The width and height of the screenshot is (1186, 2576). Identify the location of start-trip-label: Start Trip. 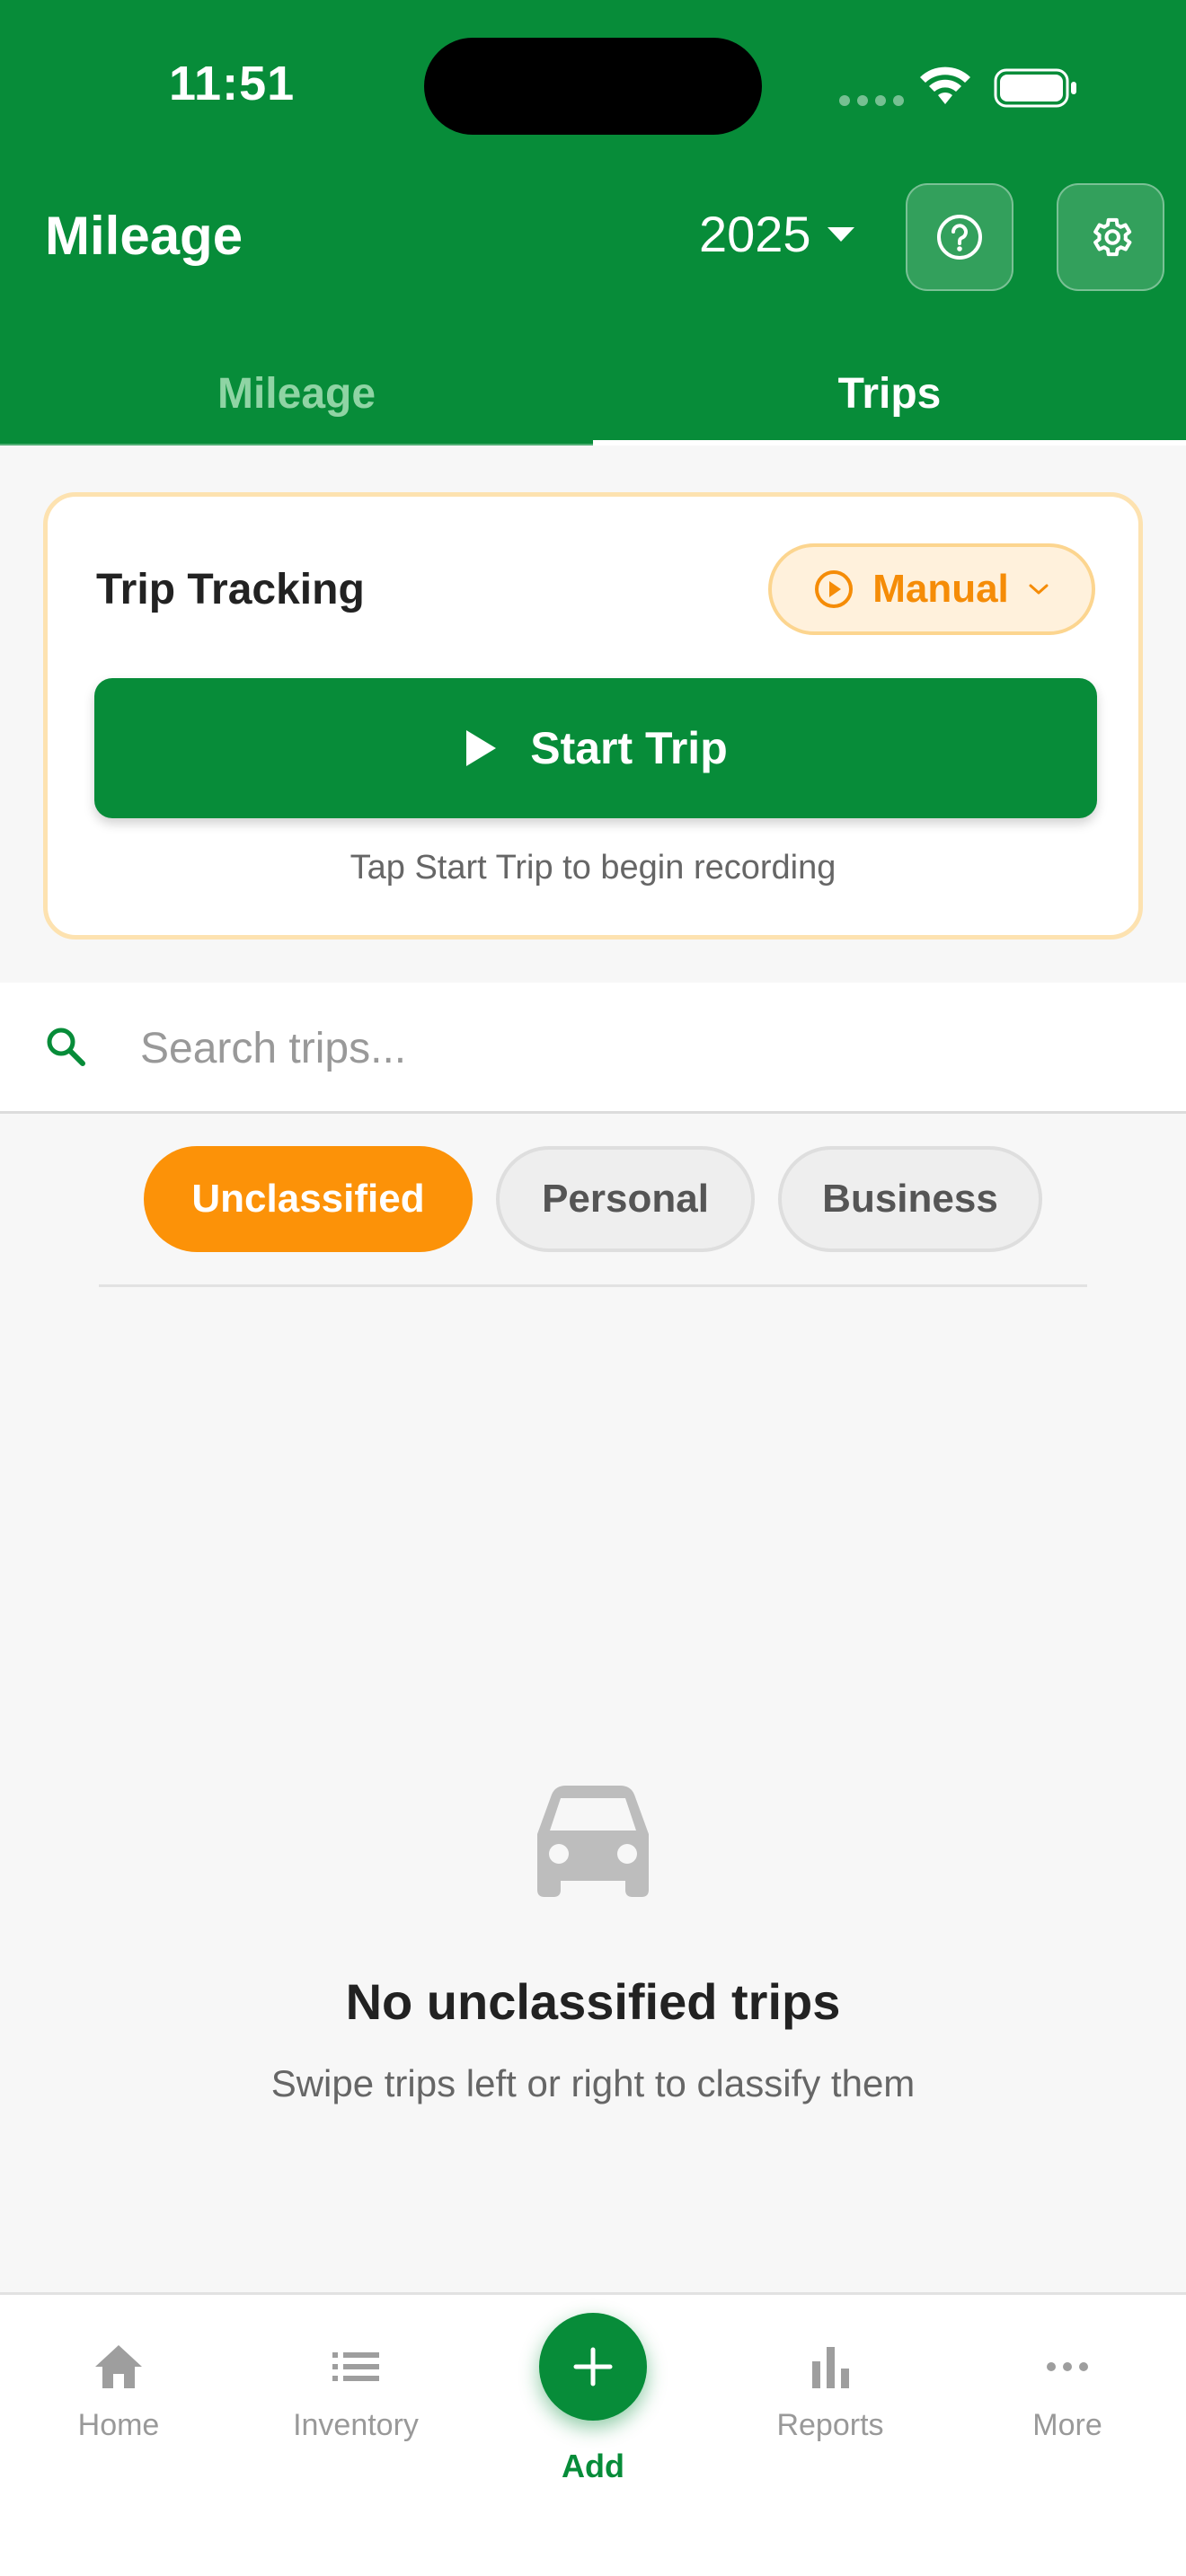
(629, 748).